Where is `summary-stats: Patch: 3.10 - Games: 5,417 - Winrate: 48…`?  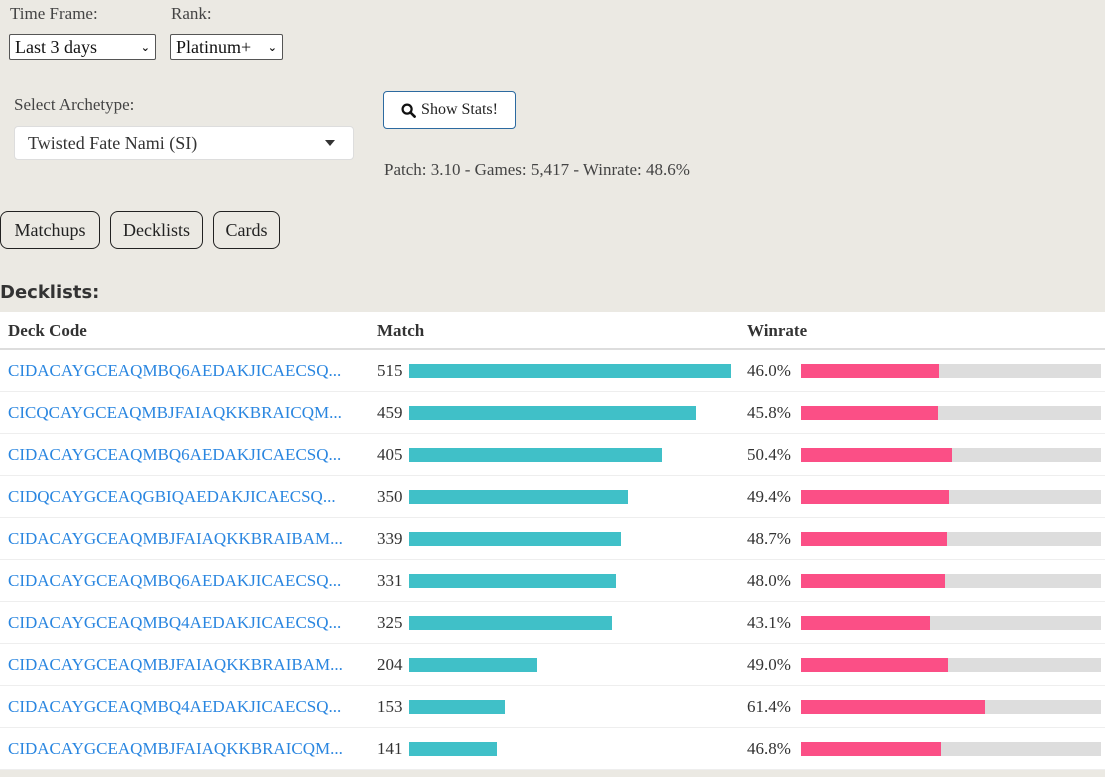 summary-stats: Patch: 3.10 - Games: 5,417 - Winrate: 48… is located at coordinates (537, 169).